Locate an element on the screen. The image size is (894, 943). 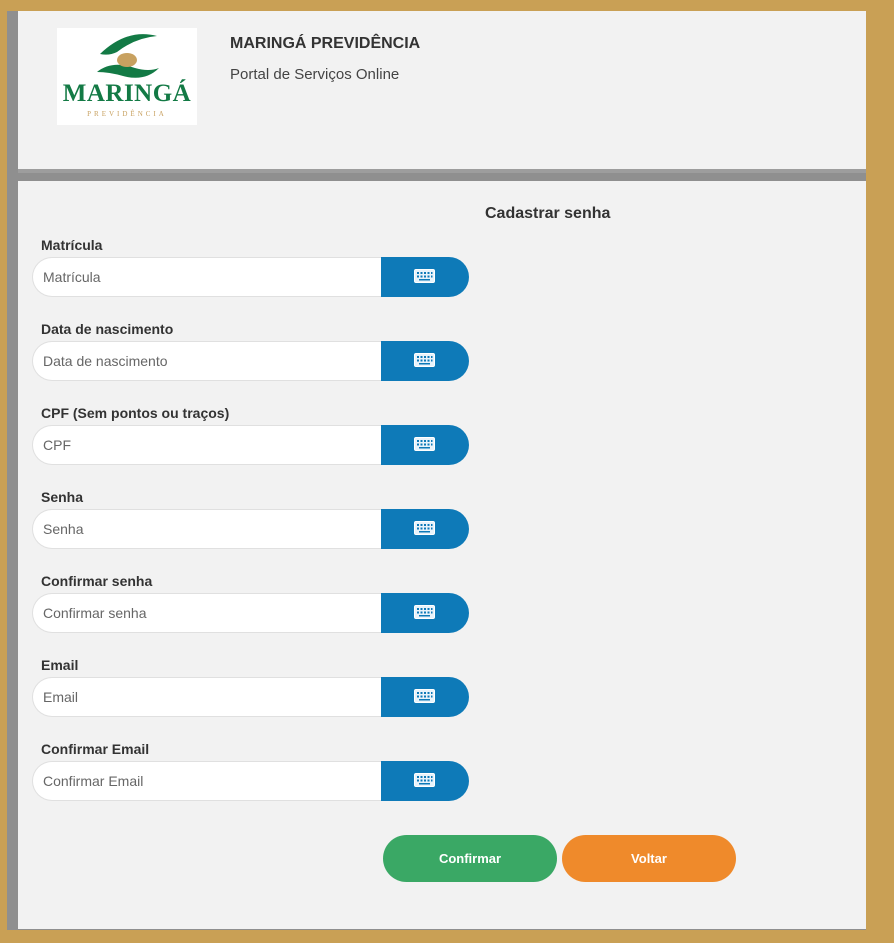
page-title: Cadastrar senha is located at coordinates (548, 213).